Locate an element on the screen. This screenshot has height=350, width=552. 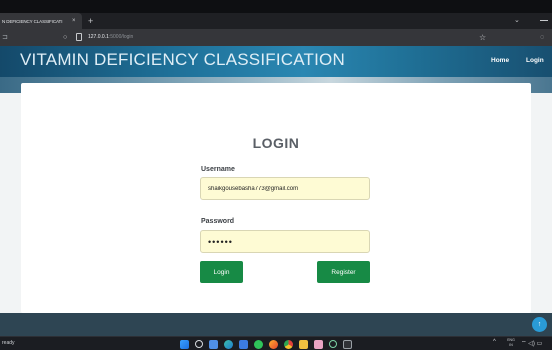
chrome-icon is located at coordinates (288, 344).